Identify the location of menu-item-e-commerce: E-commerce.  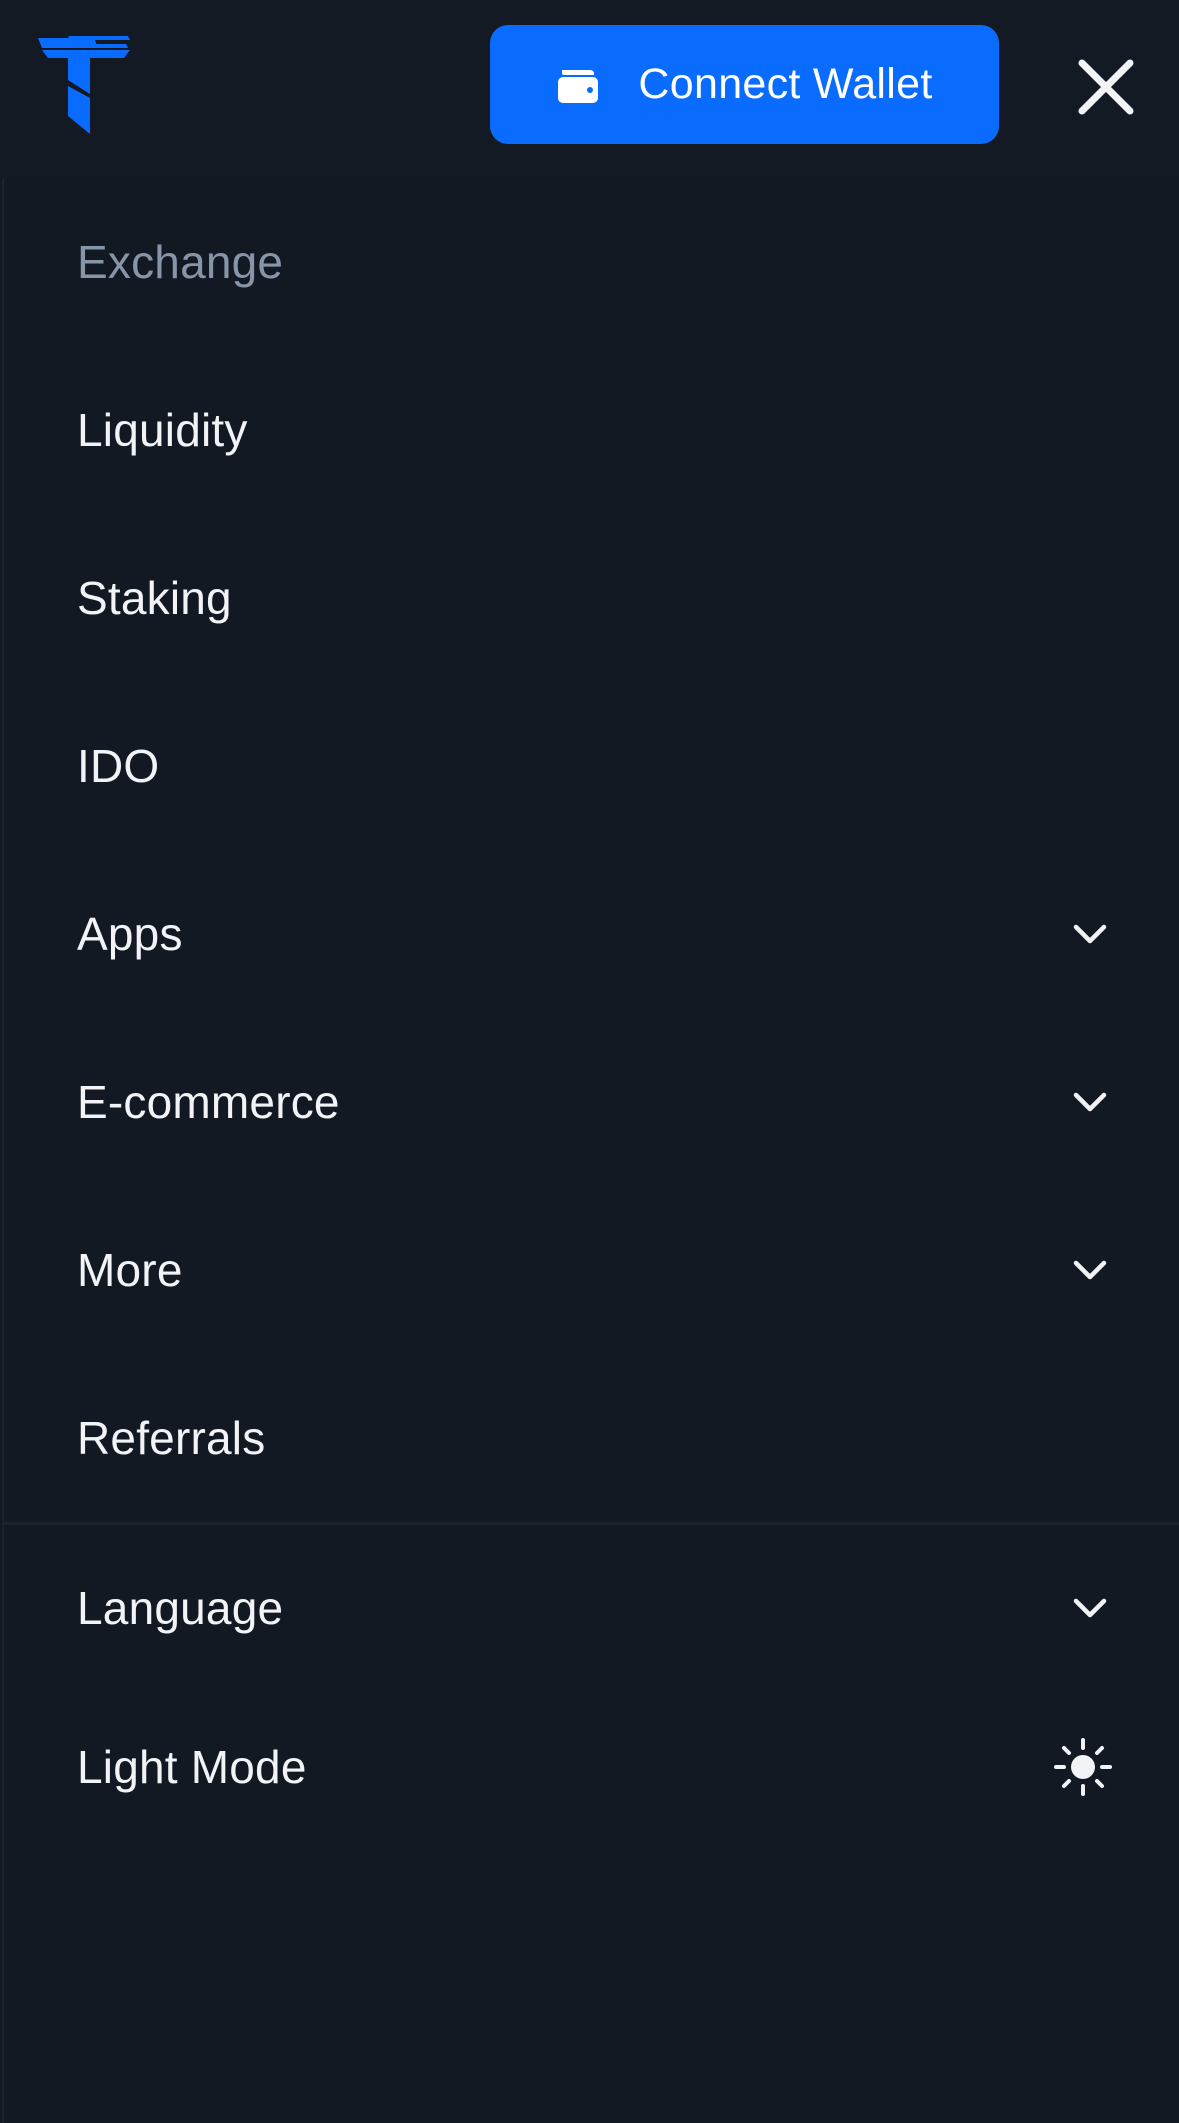
(591, 1102).